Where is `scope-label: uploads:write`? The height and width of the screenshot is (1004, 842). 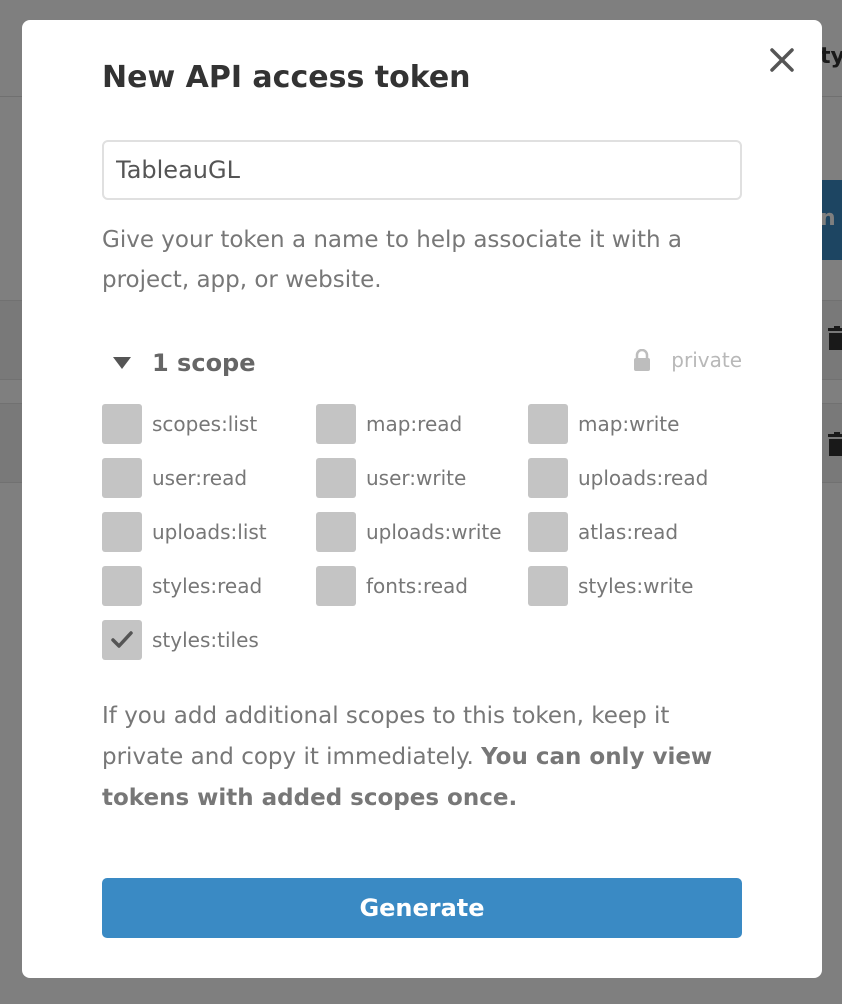
scope-label: uploads:write is located at coordinates (434, 532).